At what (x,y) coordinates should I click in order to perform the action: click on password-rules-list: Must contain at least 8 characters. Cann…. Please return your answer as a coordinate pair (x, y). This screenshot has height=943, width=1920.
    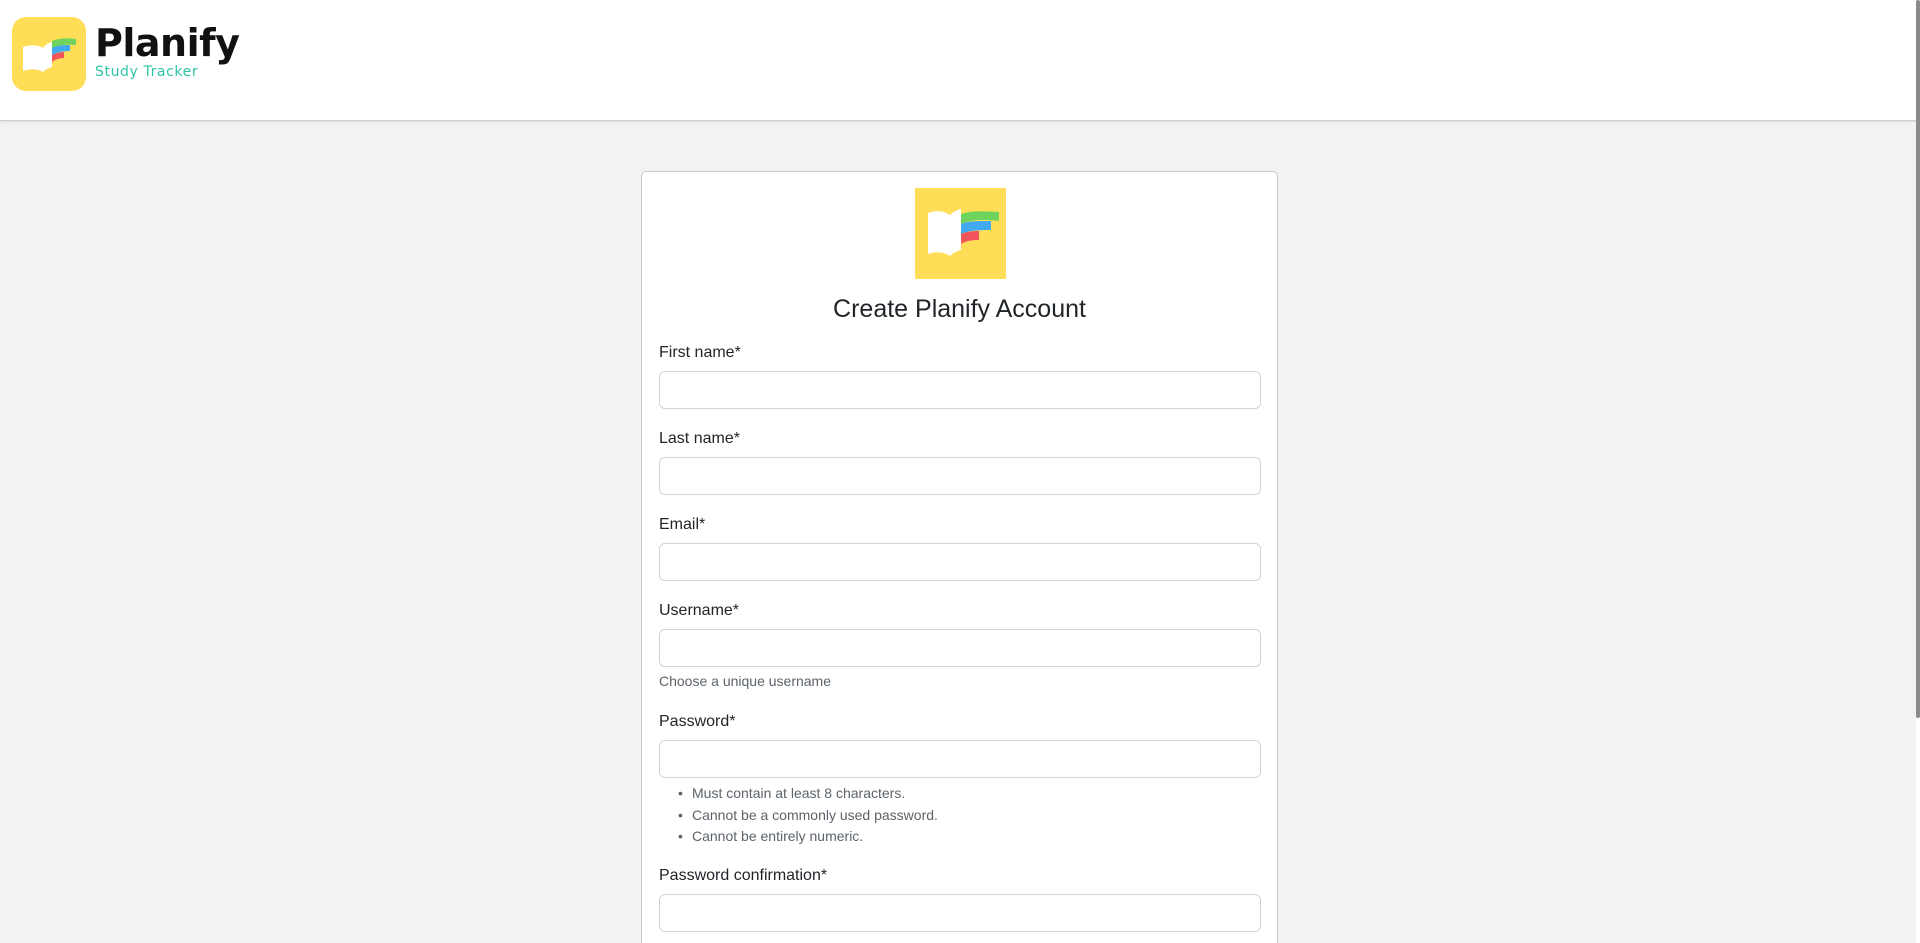
    Looking at the image, I should click on (808, 815).